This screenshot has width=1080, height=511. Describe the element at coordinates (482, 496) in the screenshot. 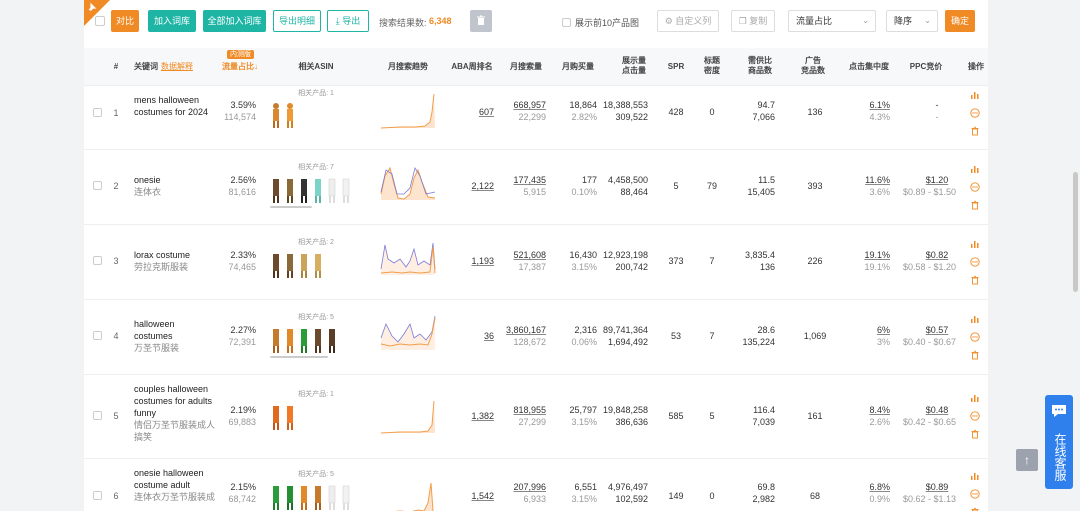

I see `aba-rank-value: 1,542` at that location.